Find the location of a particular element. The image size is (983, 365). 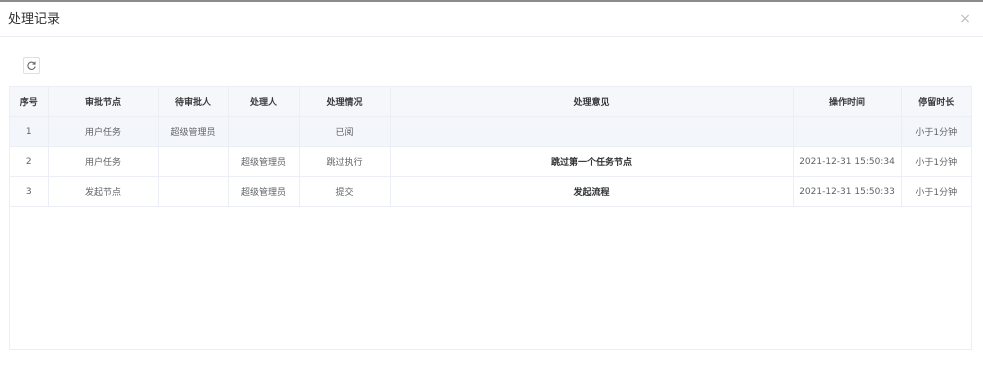

col-opinion-header: 处理意见 is located at coordinates (592, 102).